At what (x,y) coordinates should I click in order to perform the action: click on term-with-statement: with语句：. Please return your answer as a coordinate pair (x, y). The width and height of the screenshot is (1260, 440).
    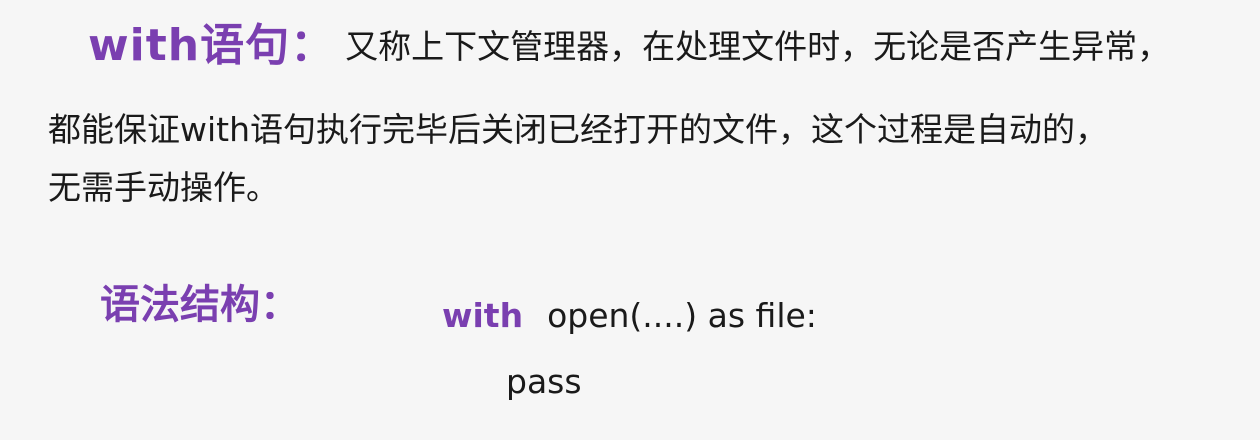
    Looking at the image, I should click on (212, 45).